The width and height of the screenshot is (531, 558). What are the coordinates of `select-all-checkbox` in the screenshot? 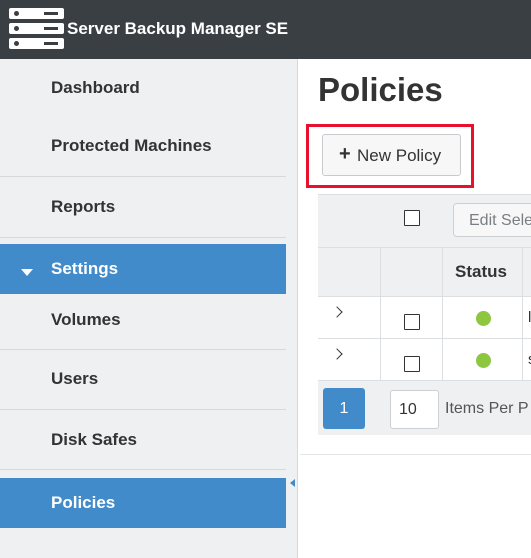 It's located at (412, 218).